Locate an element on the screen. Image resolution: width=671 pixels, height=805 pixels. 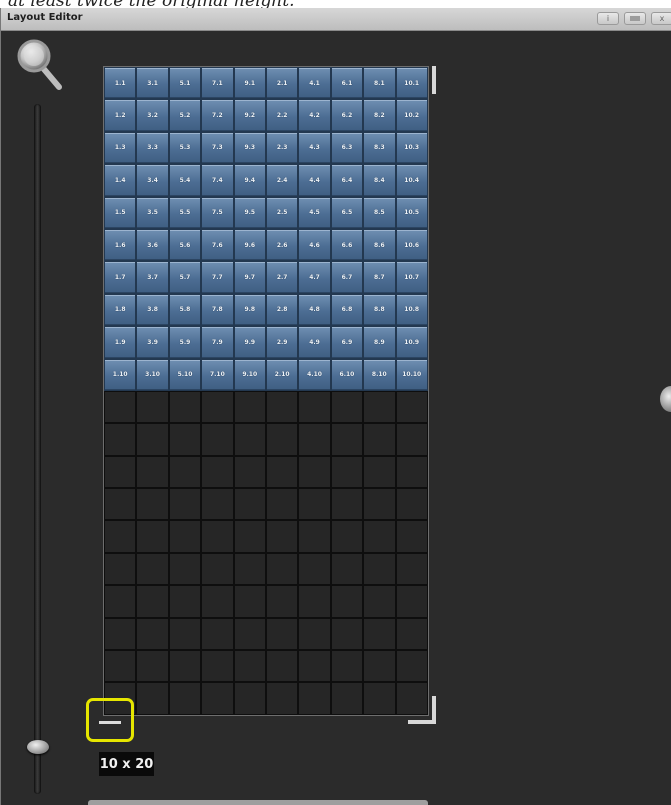
grid-cell-filled: 3.10 is located at coordinates (152, 374).